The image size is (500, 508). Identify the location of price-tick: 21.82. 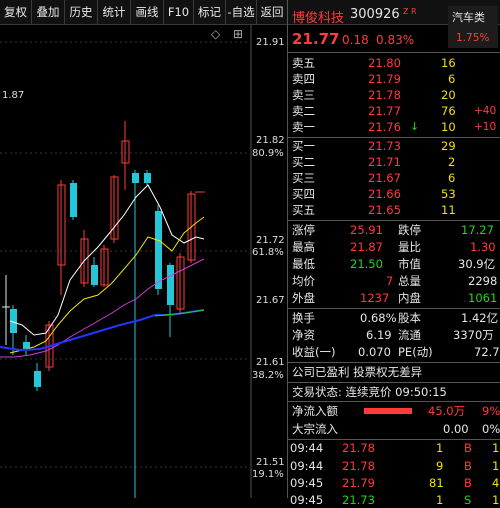
(270, 140).